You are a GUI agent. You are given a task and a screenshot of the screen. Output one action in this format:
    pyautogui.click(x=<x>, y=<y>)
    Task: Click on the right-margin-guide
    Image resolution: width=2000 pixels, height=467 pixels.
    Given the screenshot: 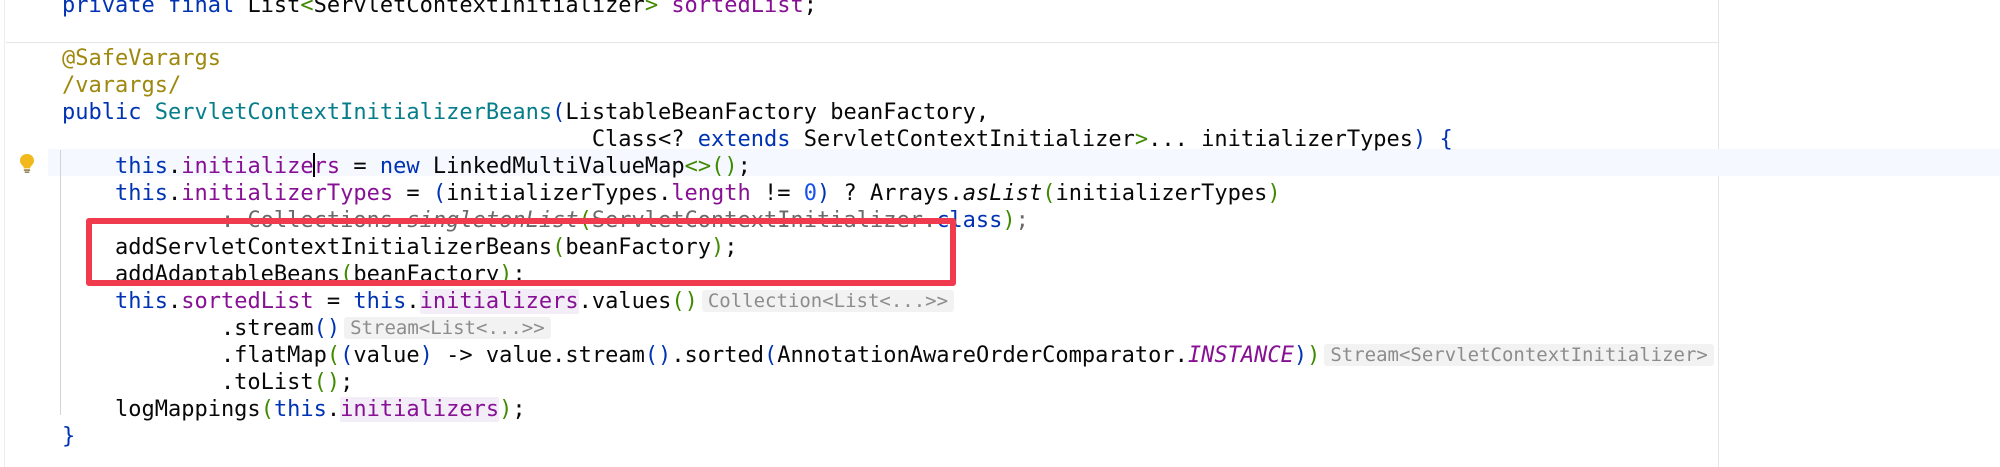 What is the action you would take?
    pyautogui.click(x=1718, y=233)
    